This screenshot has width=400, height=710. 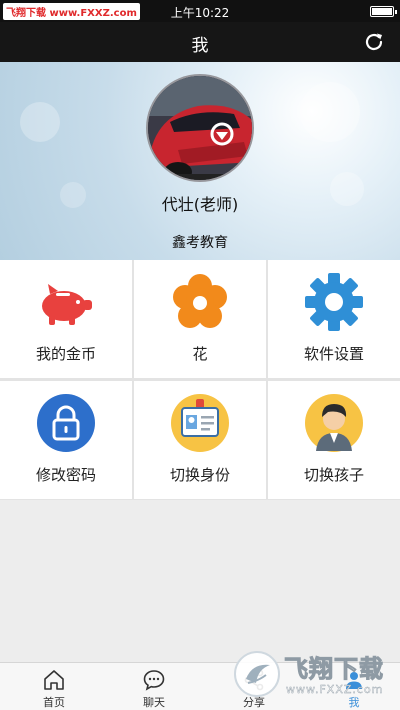 I want to click on watermark-url: www.FXXZ.com, so click(x=335, y=689).